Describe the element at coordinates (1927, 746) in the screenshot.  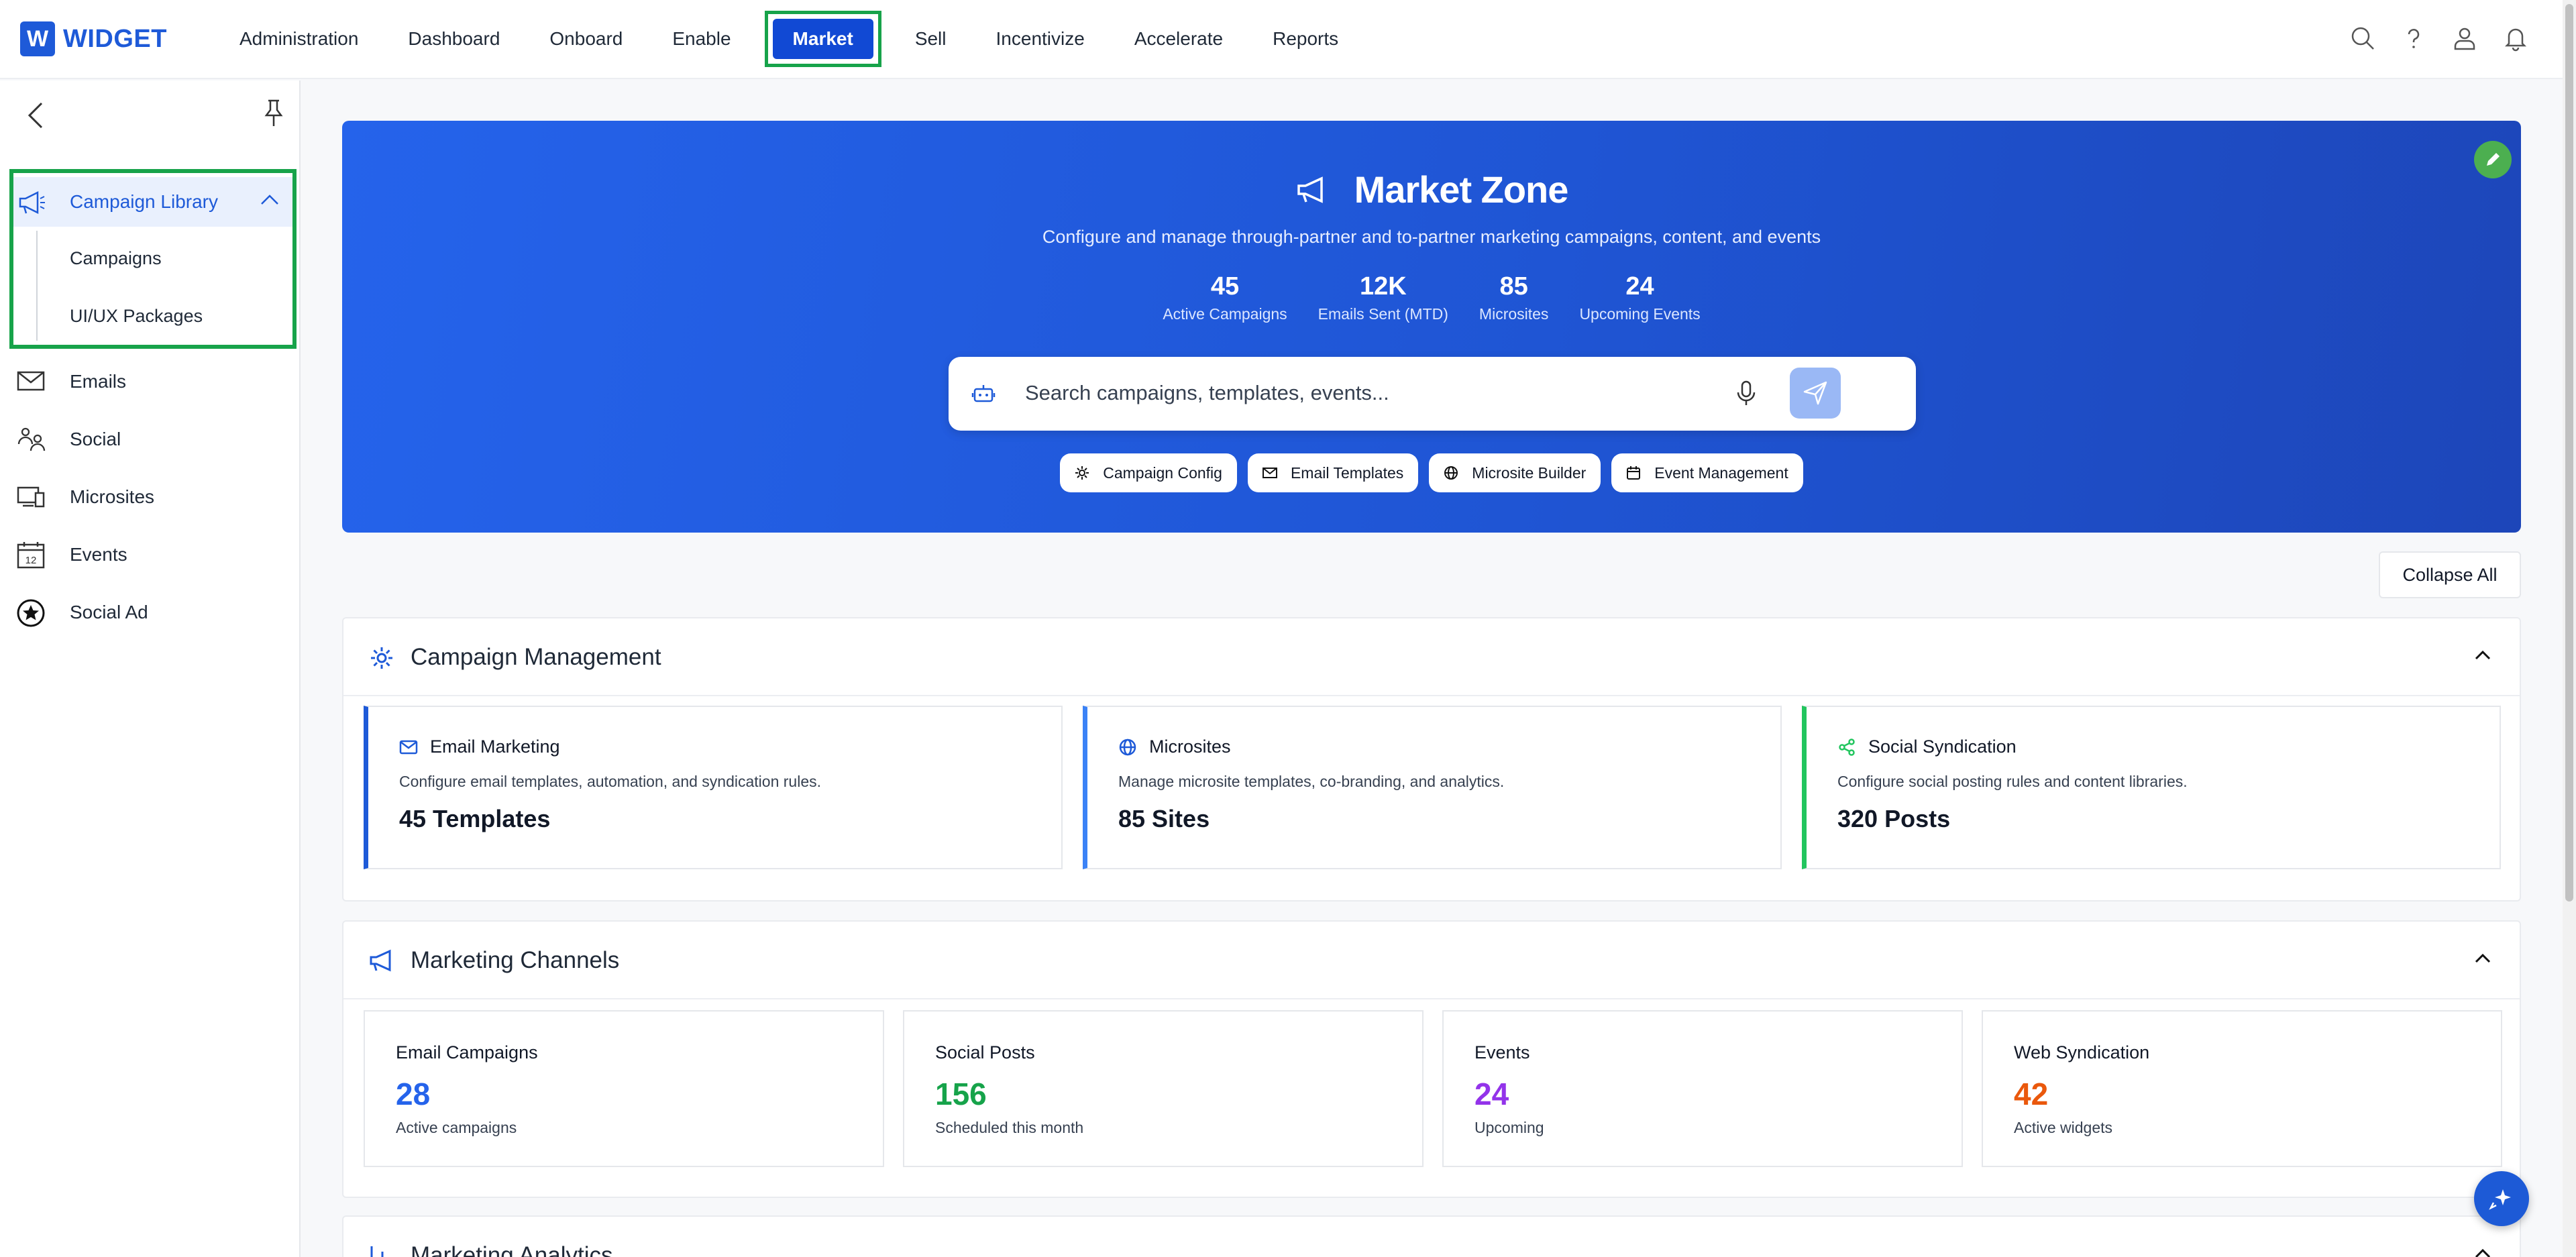
I see `card-title: Social Syndication` at that location.